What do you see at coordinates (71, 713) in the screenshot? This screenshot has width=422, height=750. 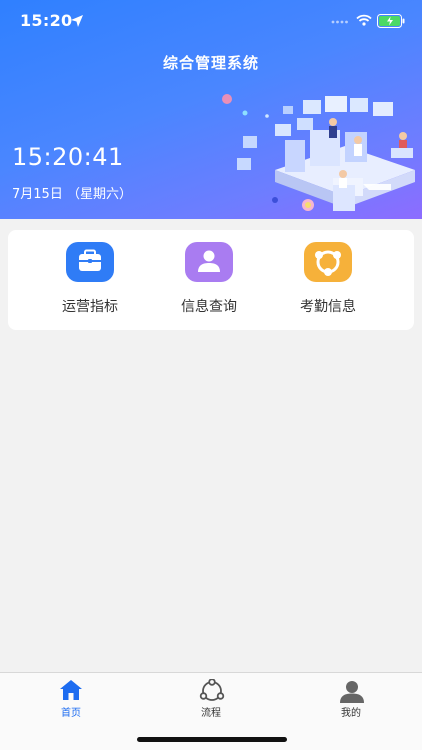 I see `tab-label: 首页` at bounding box center [71, 713].